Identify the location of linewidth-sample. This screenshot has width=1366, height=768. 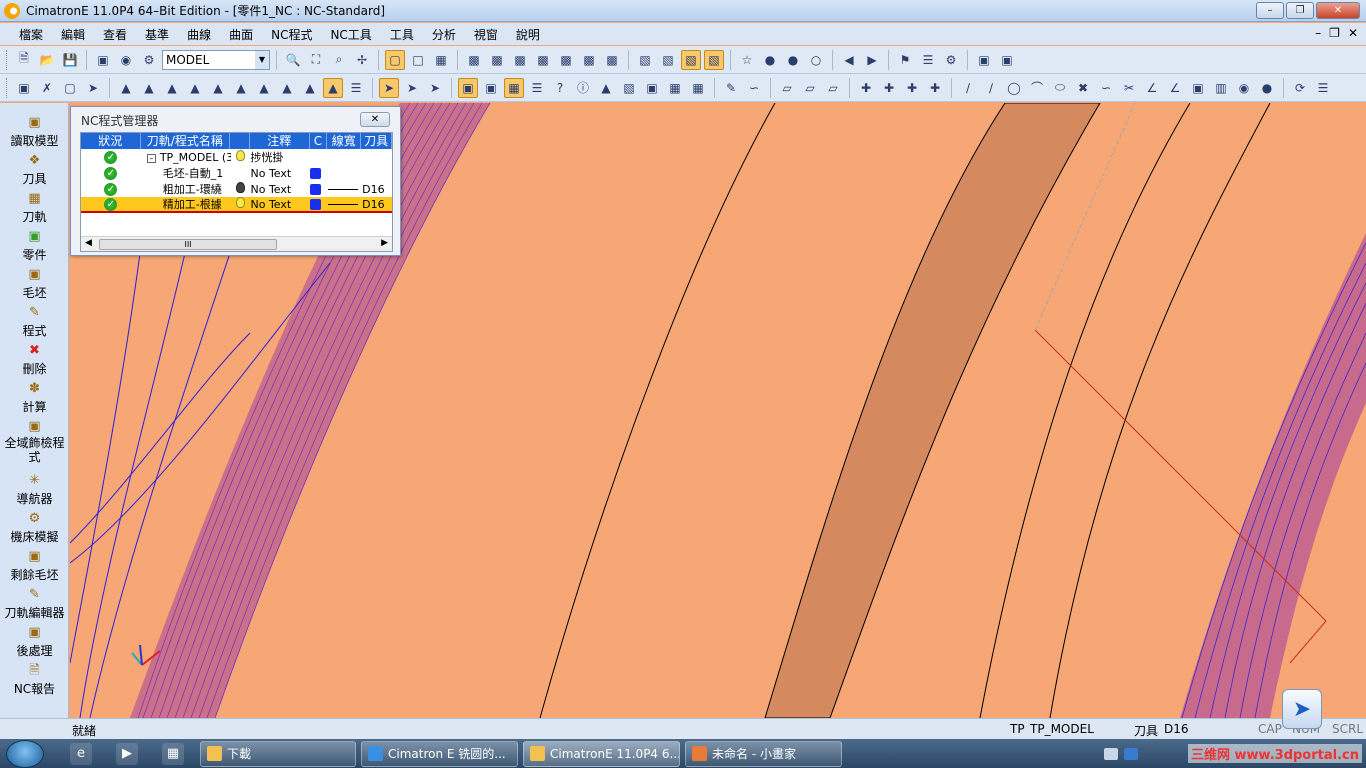
(343, 189).